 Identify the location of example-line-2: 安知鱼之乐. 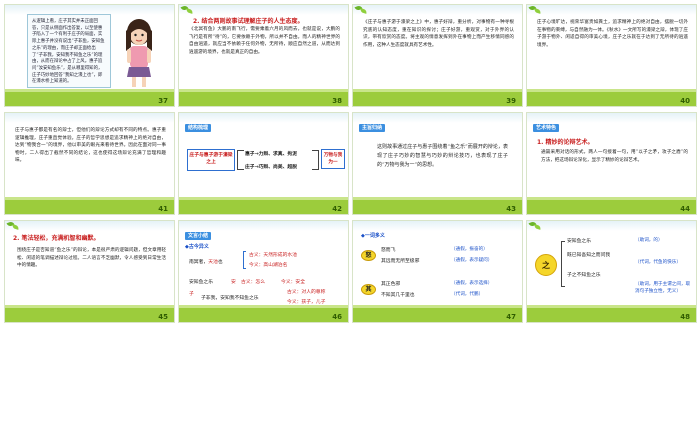
(201, 282).